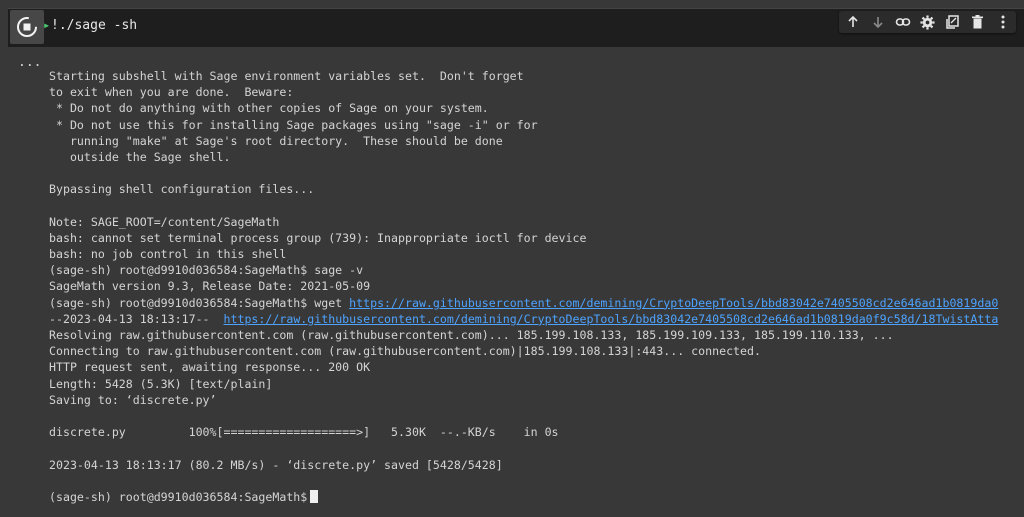 This screenshot has width=1024, height=517. I want to click on executing-indicator: ▸, so click(47, 25).